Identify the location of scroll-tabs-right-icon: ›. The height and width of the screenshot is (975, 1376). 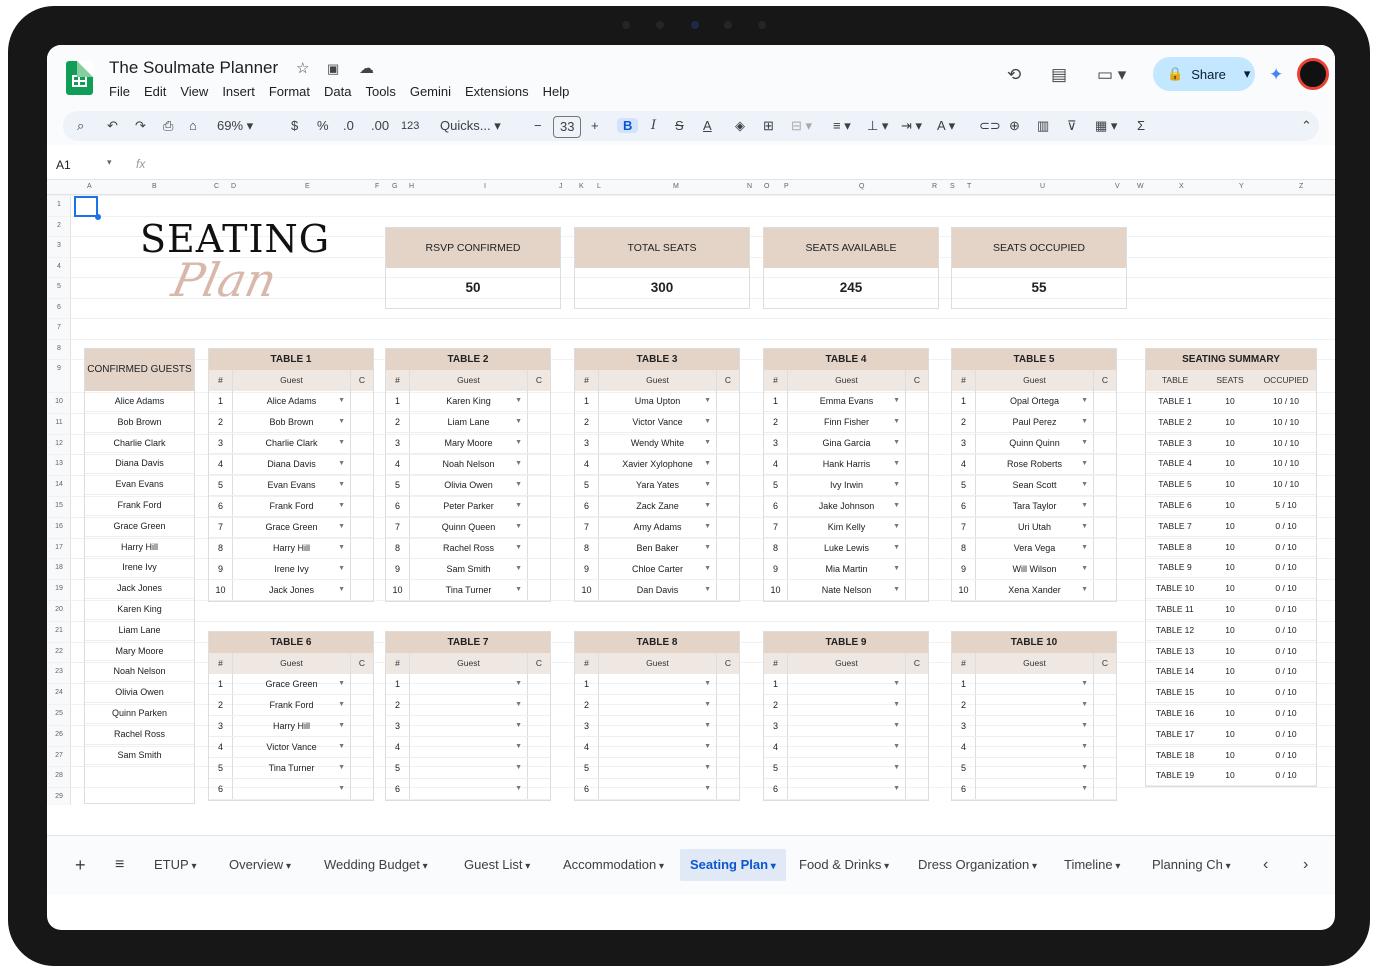
(1305, 865).